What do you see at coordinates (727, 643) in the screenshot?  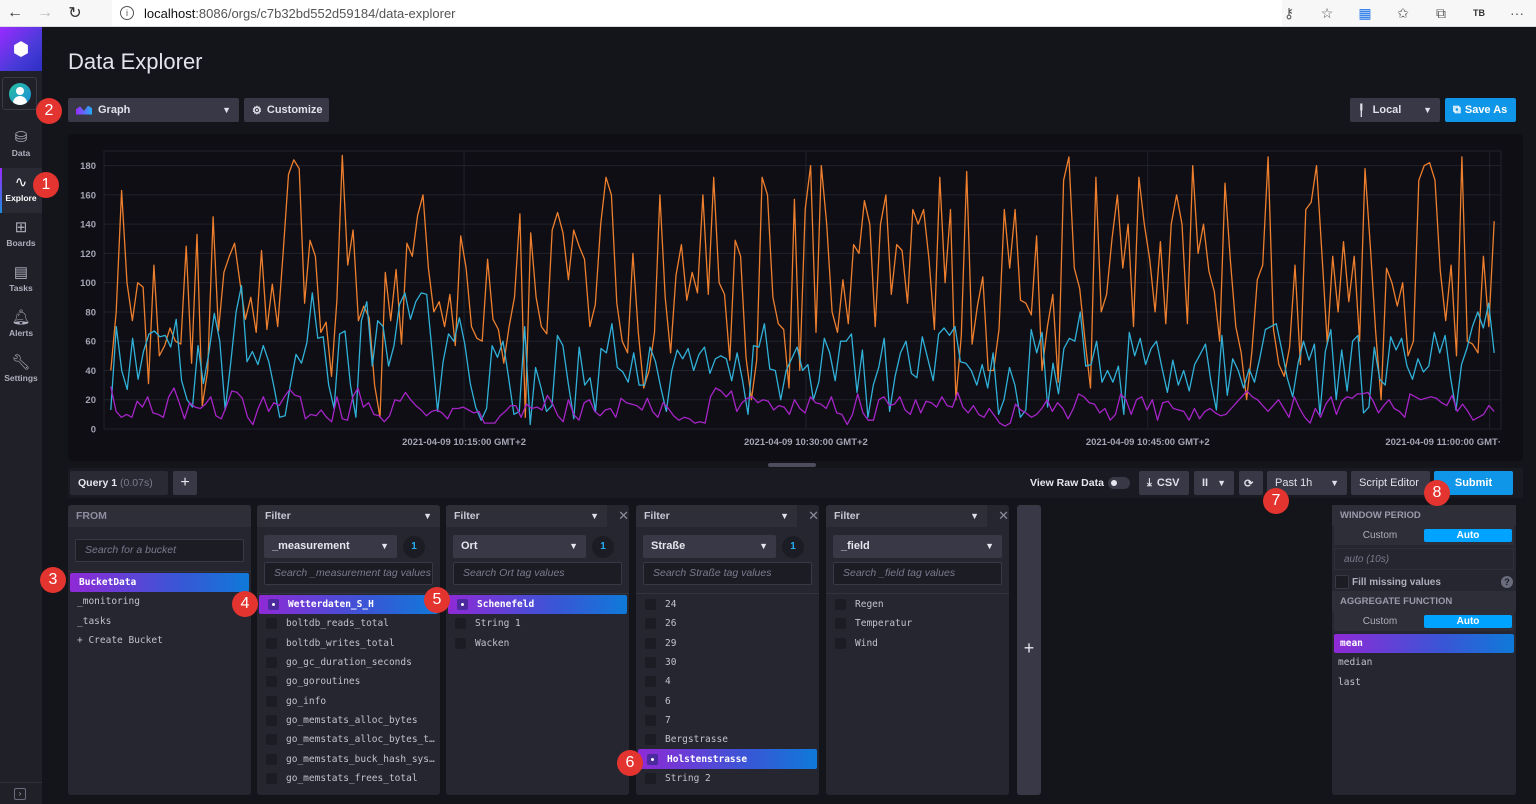 I see `tag-value-item: 29` at bounding box center [727, 643].